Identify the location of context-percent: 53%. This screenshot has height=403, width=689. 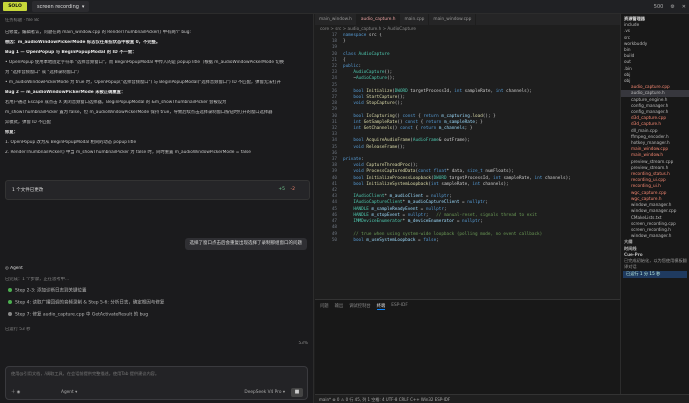
(303, 343).